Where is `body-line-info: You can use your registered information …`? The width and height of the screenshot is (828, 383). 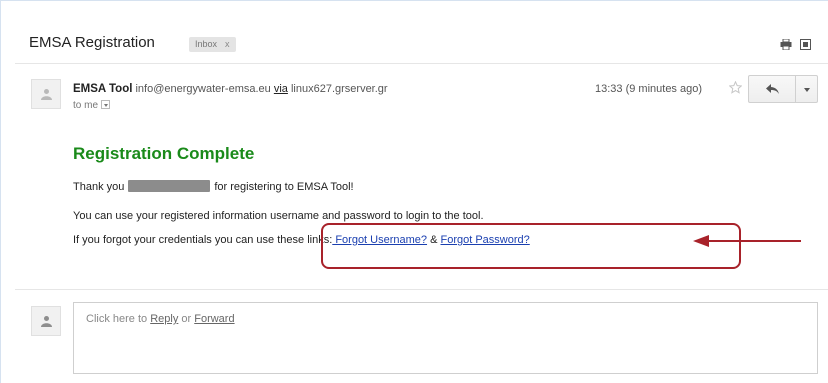 body-line-info: You can use your registered information … is located at coordinates (278, 216).